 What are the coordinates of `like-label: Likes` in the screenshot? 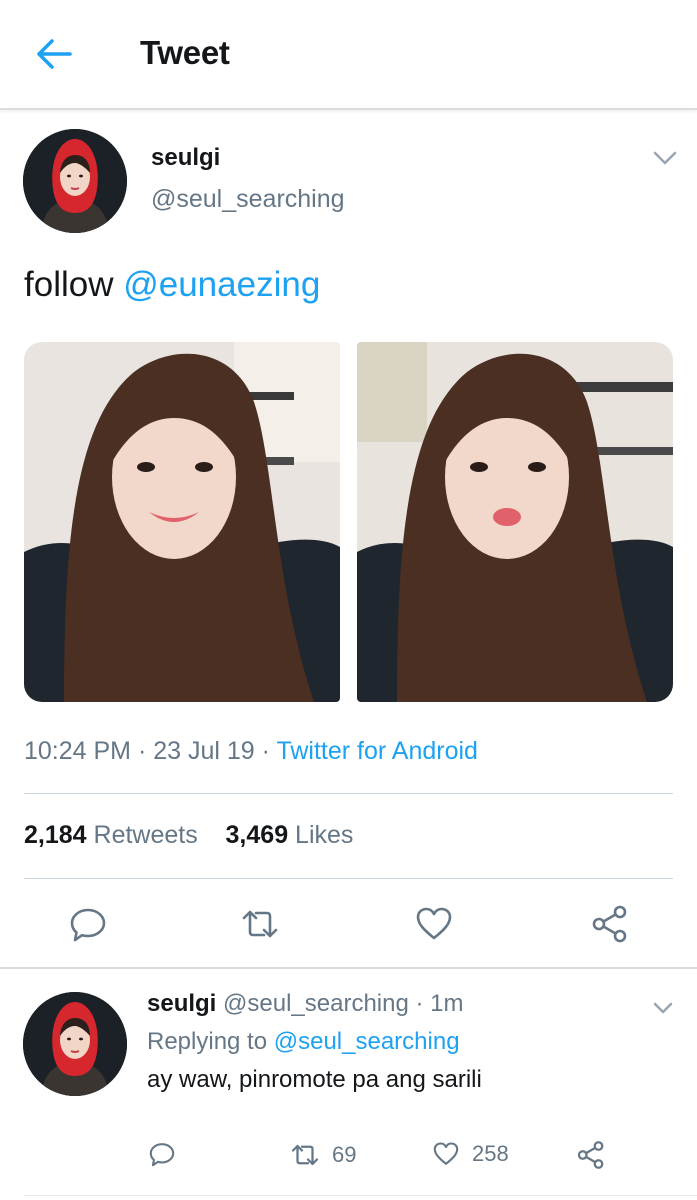 It's located at (321, 835).